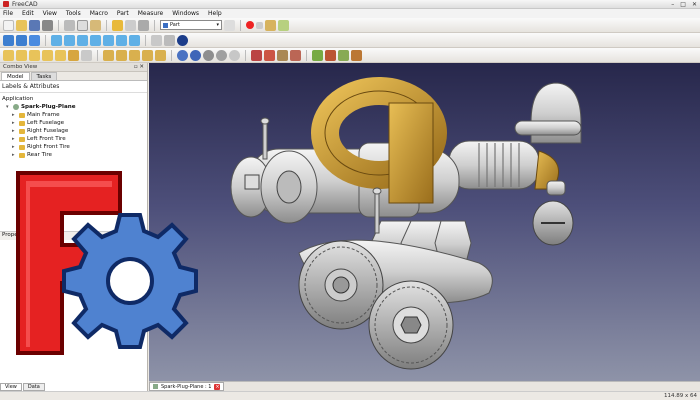 Image resolution: width=700 pixels, height=400 pixels. What do you see at coordinates (18, 99) in the screenshot?
I see `tree-application: Application` at bounding box center [18, 99].